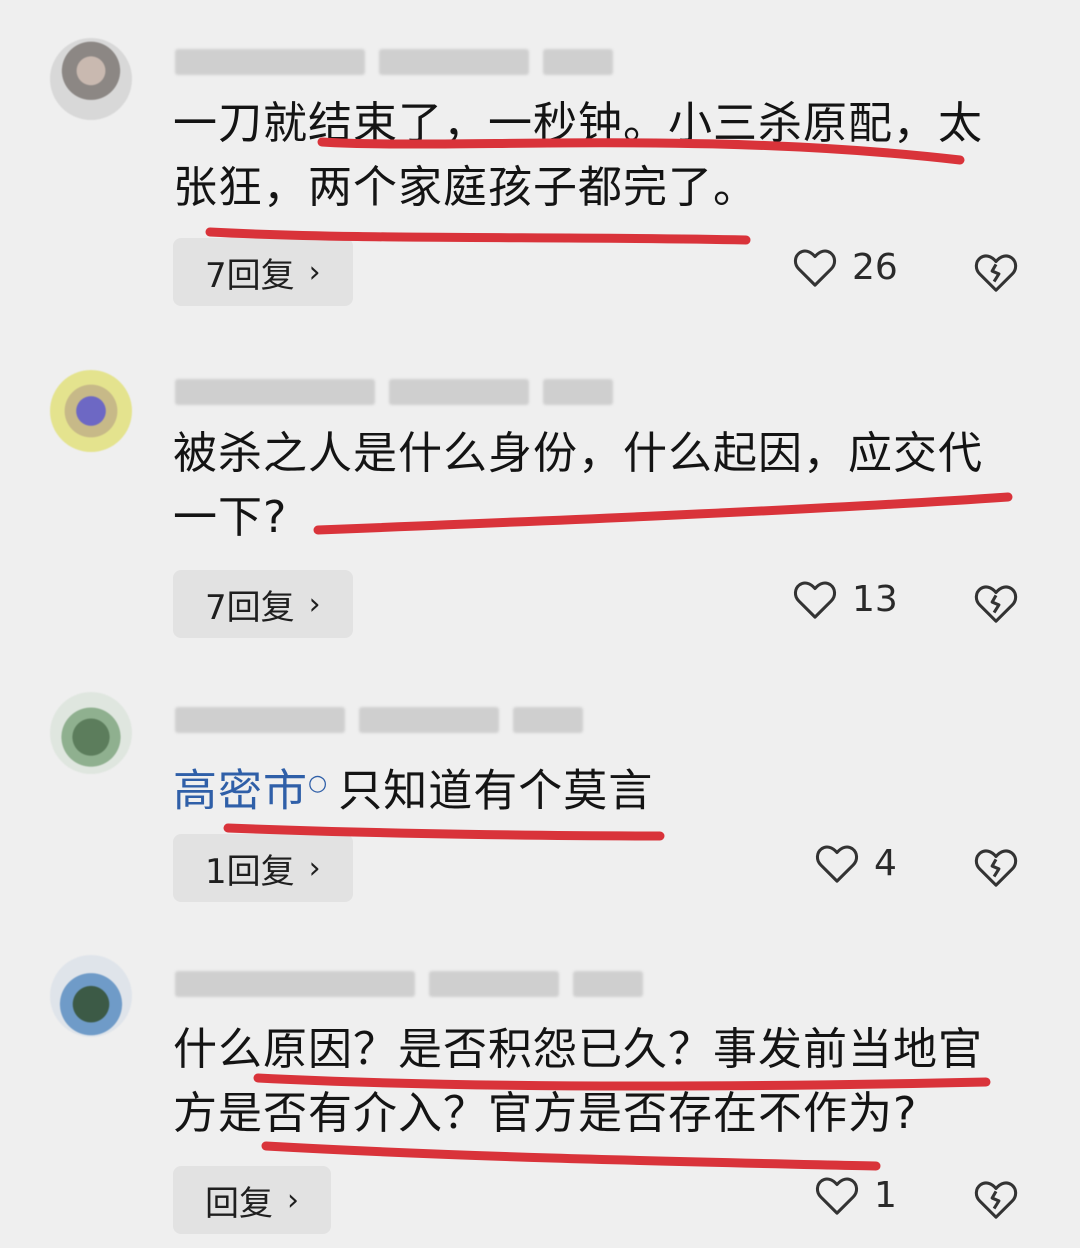 Image resolution: width=1080 pixels, height=1248 pixels. What do you see at coordinates (578, 123) in the screenshot?
I see `comment-text-line: 一刀就结束了，一秒钟。小三杀原配，太` at bounding box center [578, 123].